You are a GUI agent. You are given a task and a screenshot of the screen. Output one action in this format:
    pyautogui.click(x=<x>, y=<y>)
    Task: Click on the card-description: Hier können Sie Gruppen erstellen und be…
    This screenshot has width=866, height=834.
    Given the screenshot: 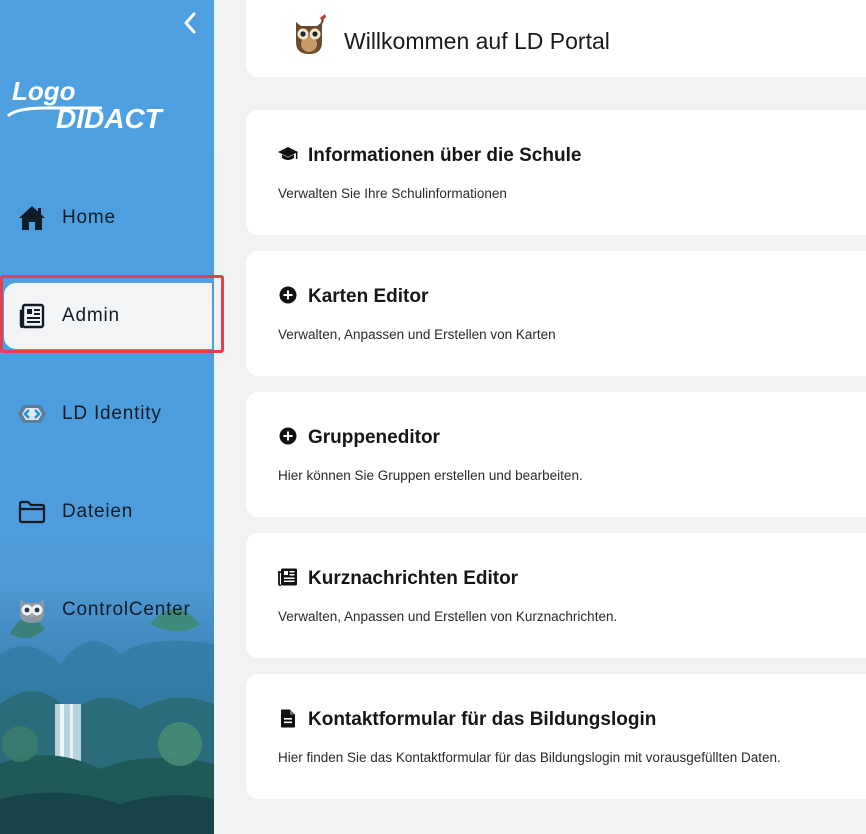 What is the action you would take?
    pyautogui.click(x=430, y=475)
    